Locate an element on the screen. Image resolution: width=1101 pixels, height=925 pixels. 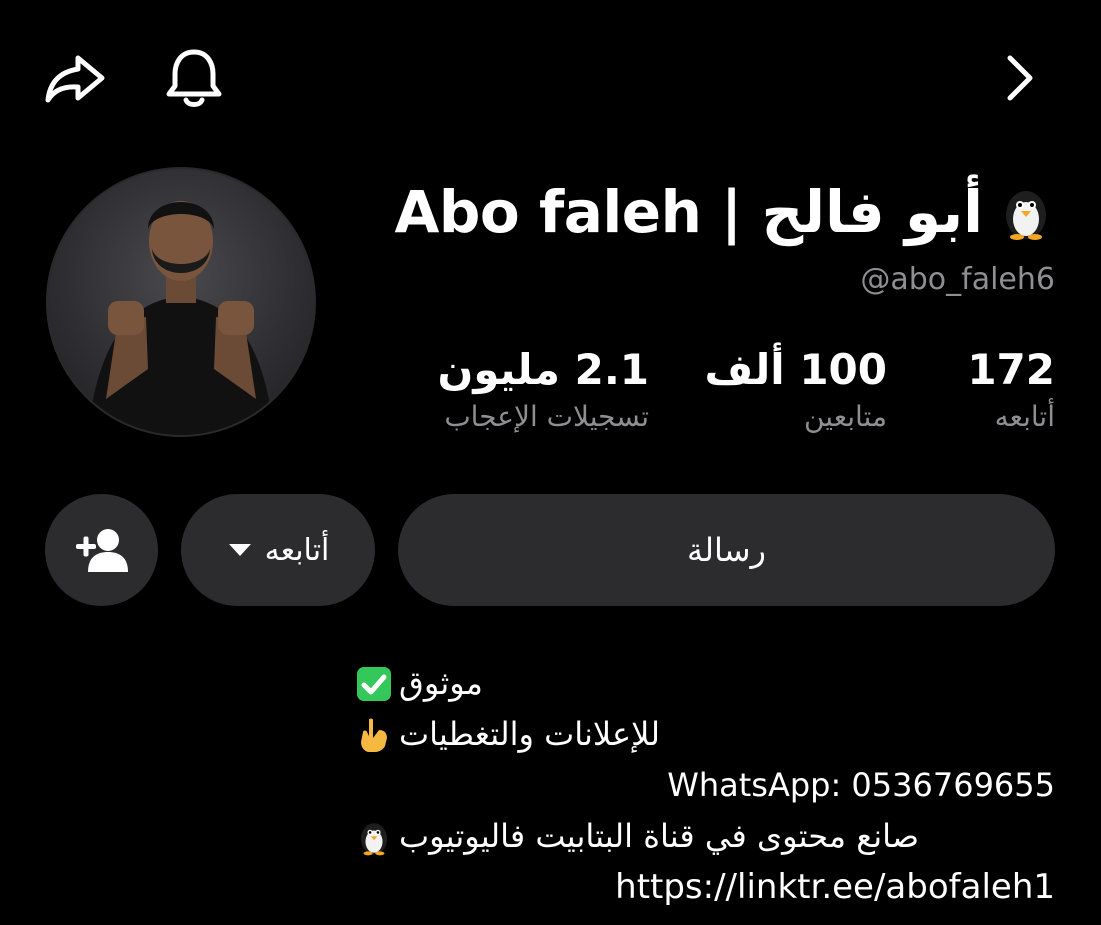
bell-icon is located at coordinates (194, 78).